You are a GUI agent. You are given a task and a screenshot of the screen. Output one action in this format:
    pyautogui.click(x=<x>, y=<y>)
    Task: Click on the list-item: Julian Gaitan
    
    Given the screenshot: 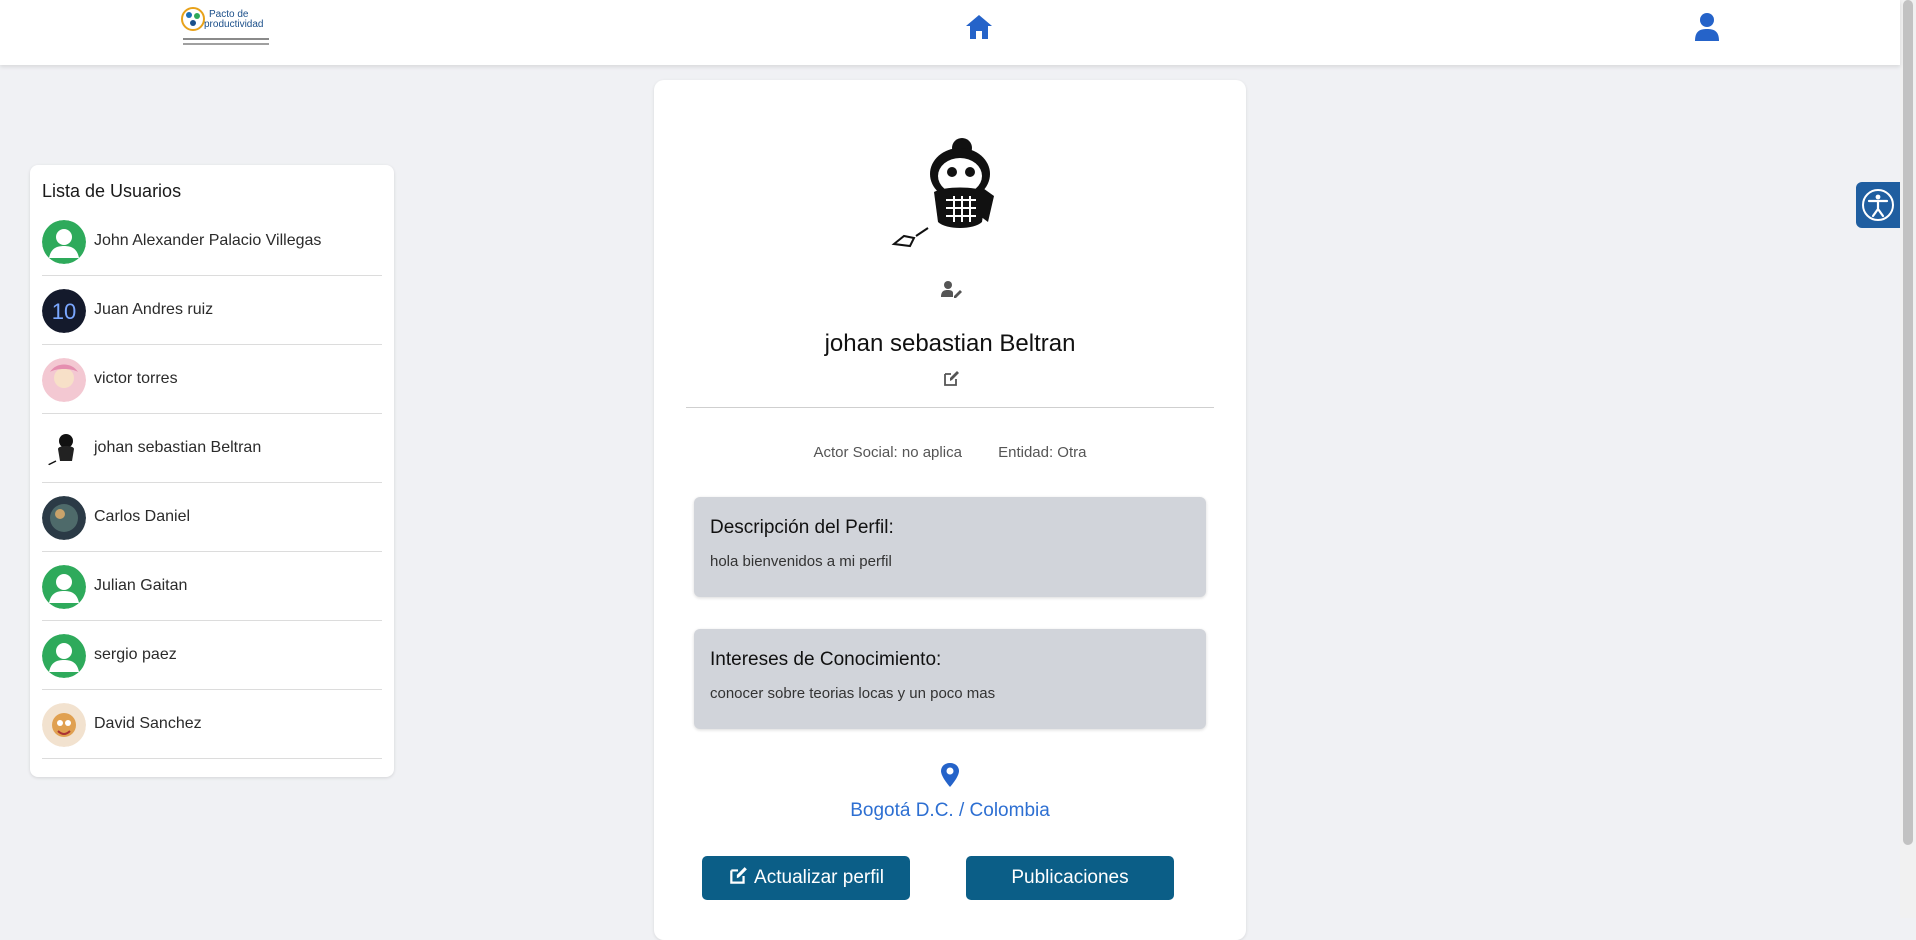 What is the action you would take?
    pyautogui.click(x=212, y=586)
    